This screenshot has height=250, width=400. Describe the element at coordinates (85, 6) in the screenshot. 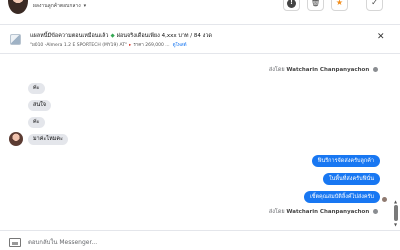

I see `chevron-down-icon: ▾` at that location.